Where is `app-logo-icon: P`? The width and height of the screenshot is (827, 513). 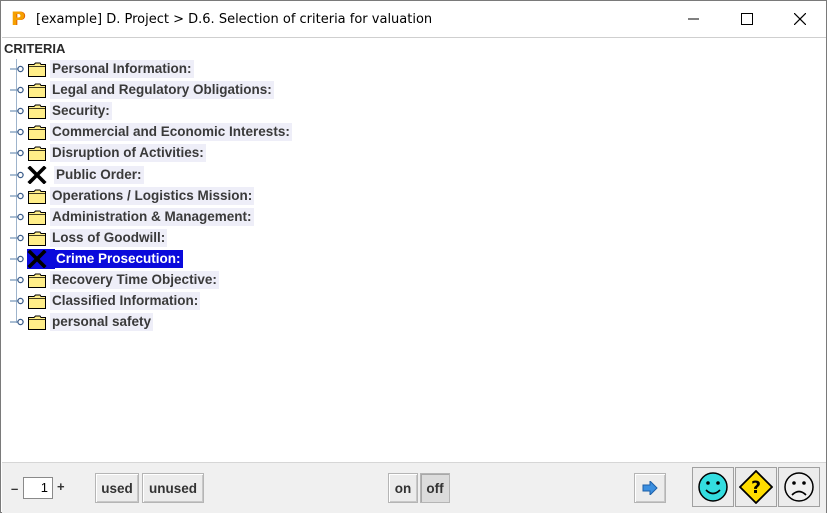
app-logo-icon: P is located at coordinates (18, 19).